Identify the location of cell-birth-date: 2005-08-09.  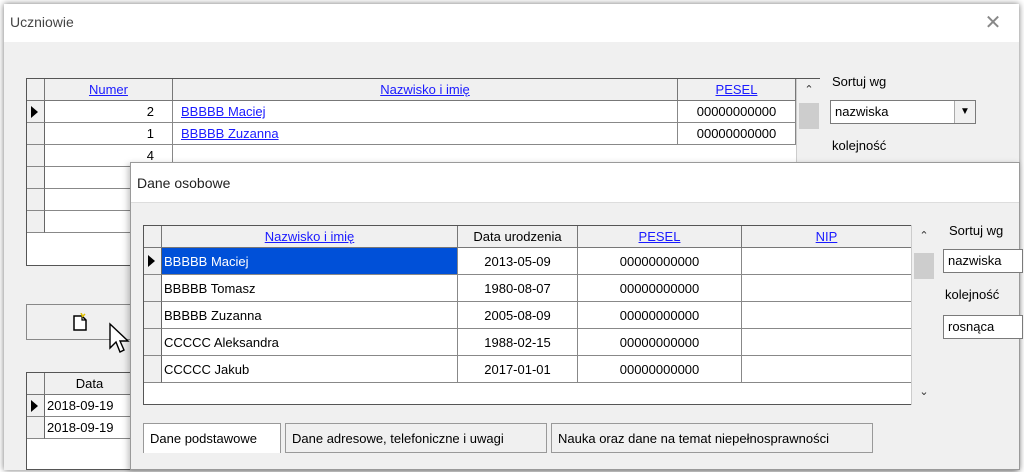
(518, 315).